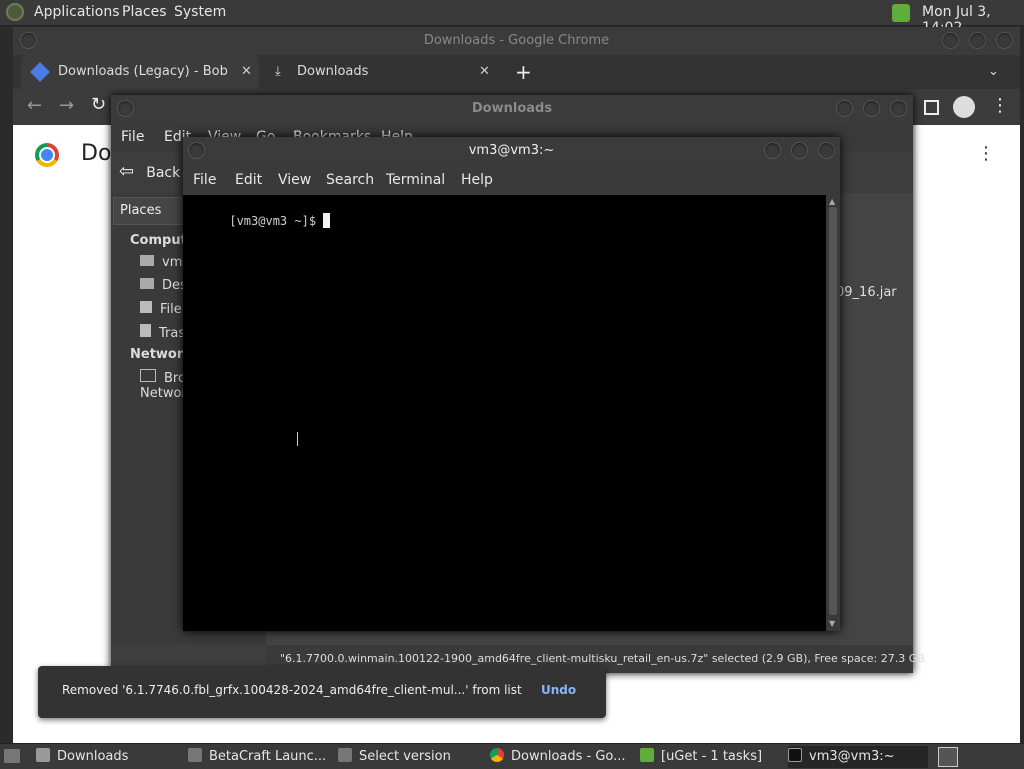  What do you see at coordinates (799, 150) in the screenshot?
I see `terminal-maximize-button` at bounding box center [799, 150].